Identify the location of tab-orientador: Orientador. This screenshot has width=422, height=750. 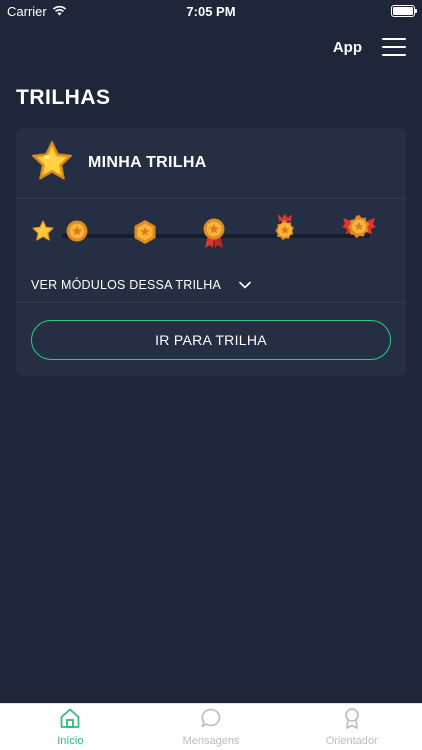
(351, 727).